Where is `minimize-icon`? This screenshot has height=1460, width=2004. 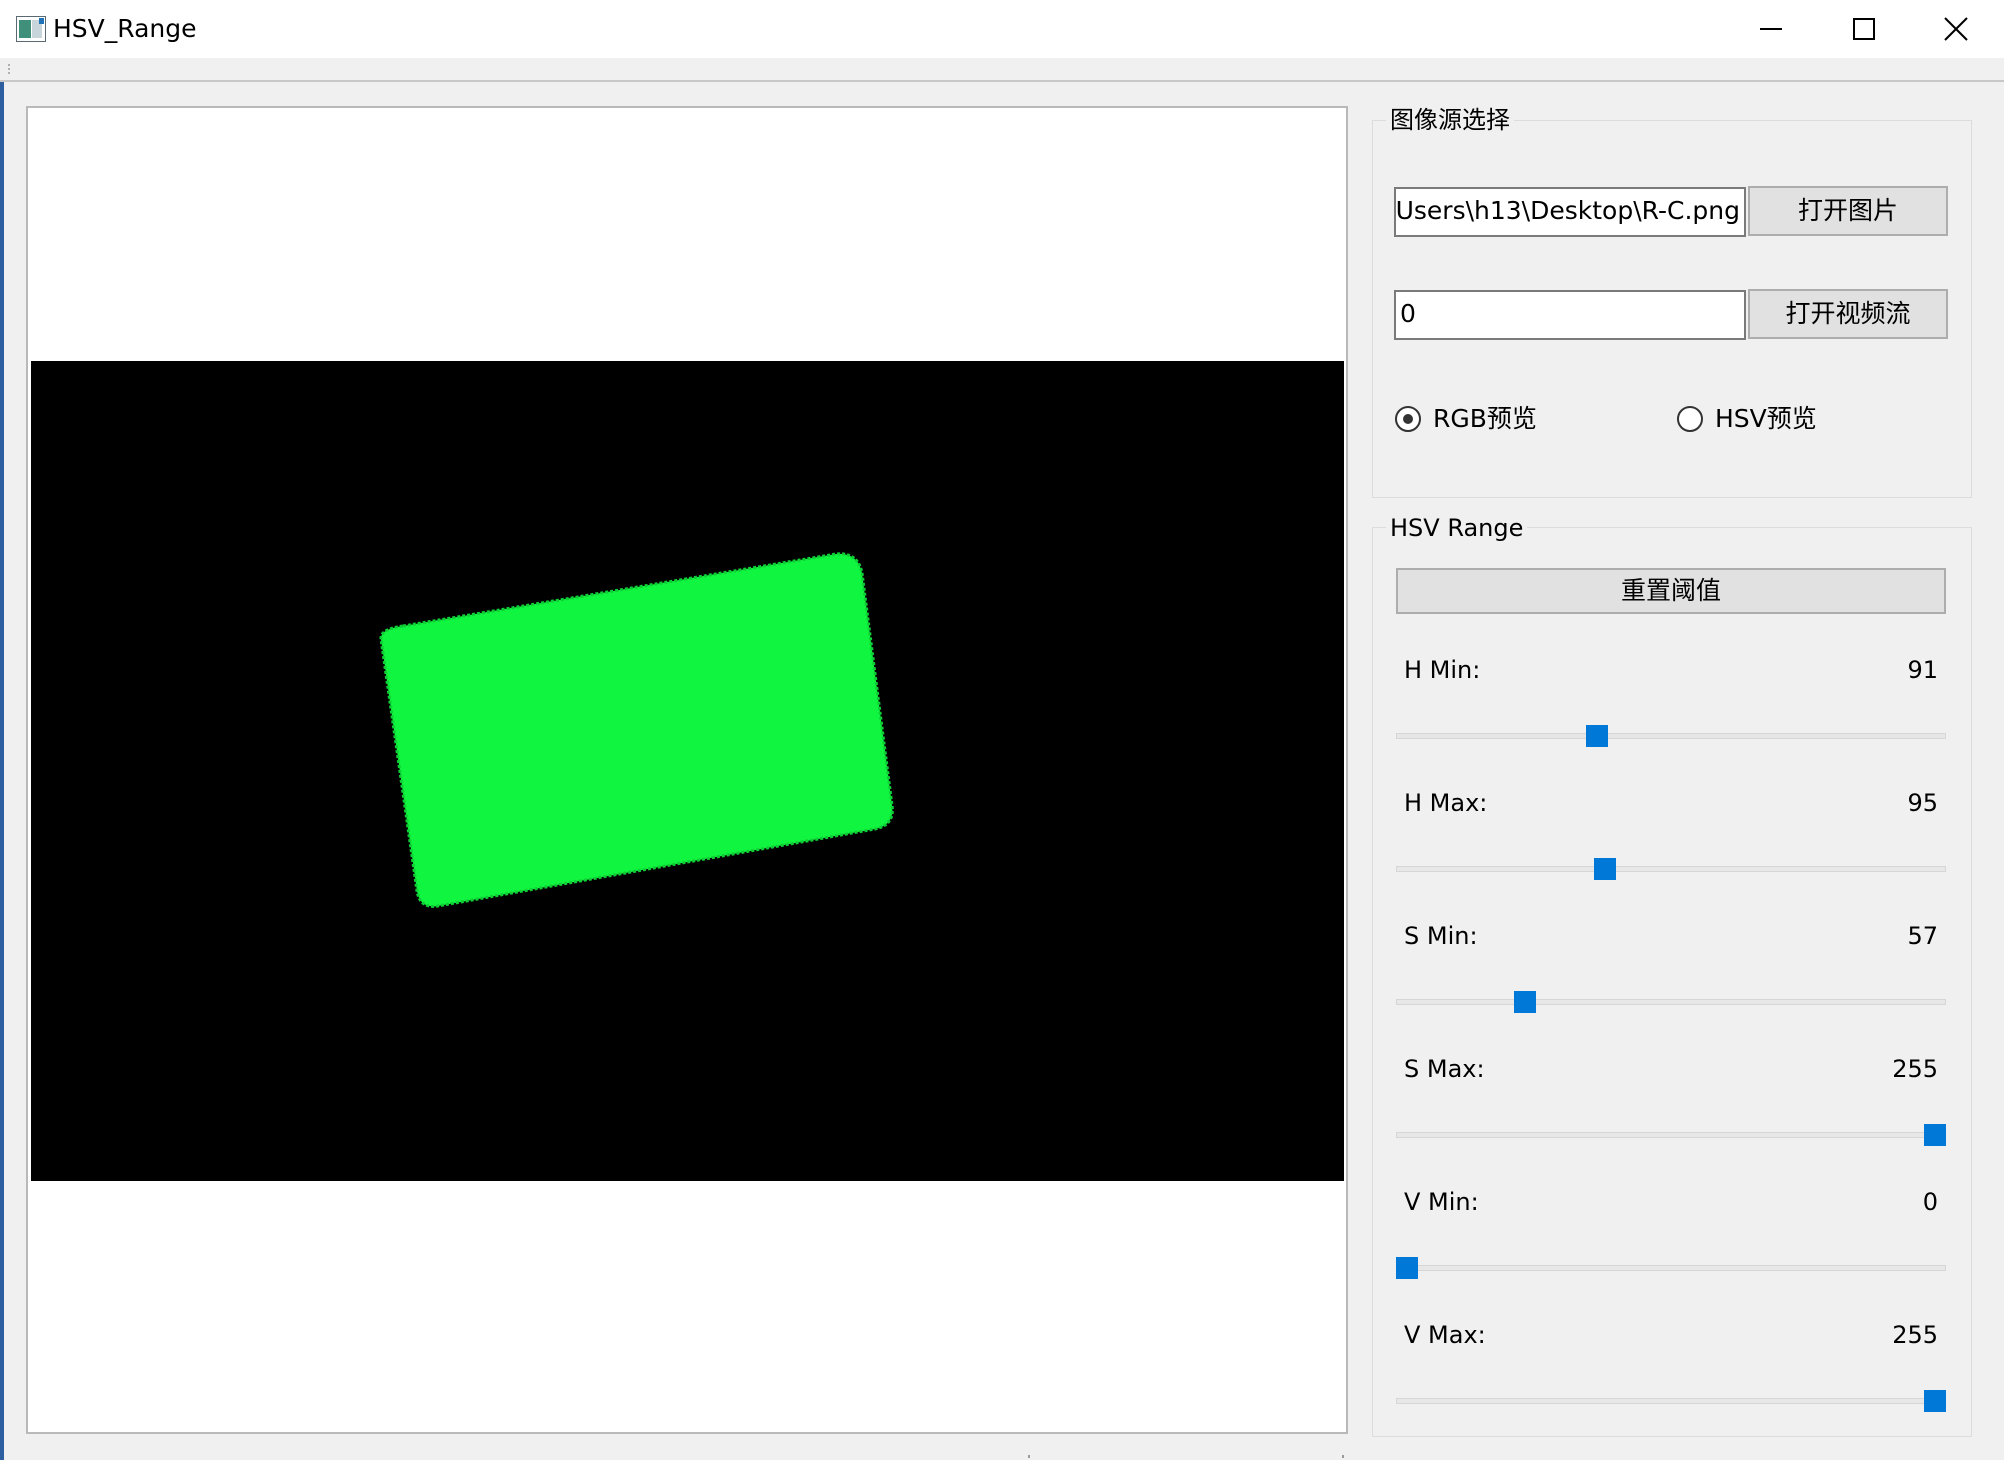
minimize-icon is located at coordinates (1771, 29).